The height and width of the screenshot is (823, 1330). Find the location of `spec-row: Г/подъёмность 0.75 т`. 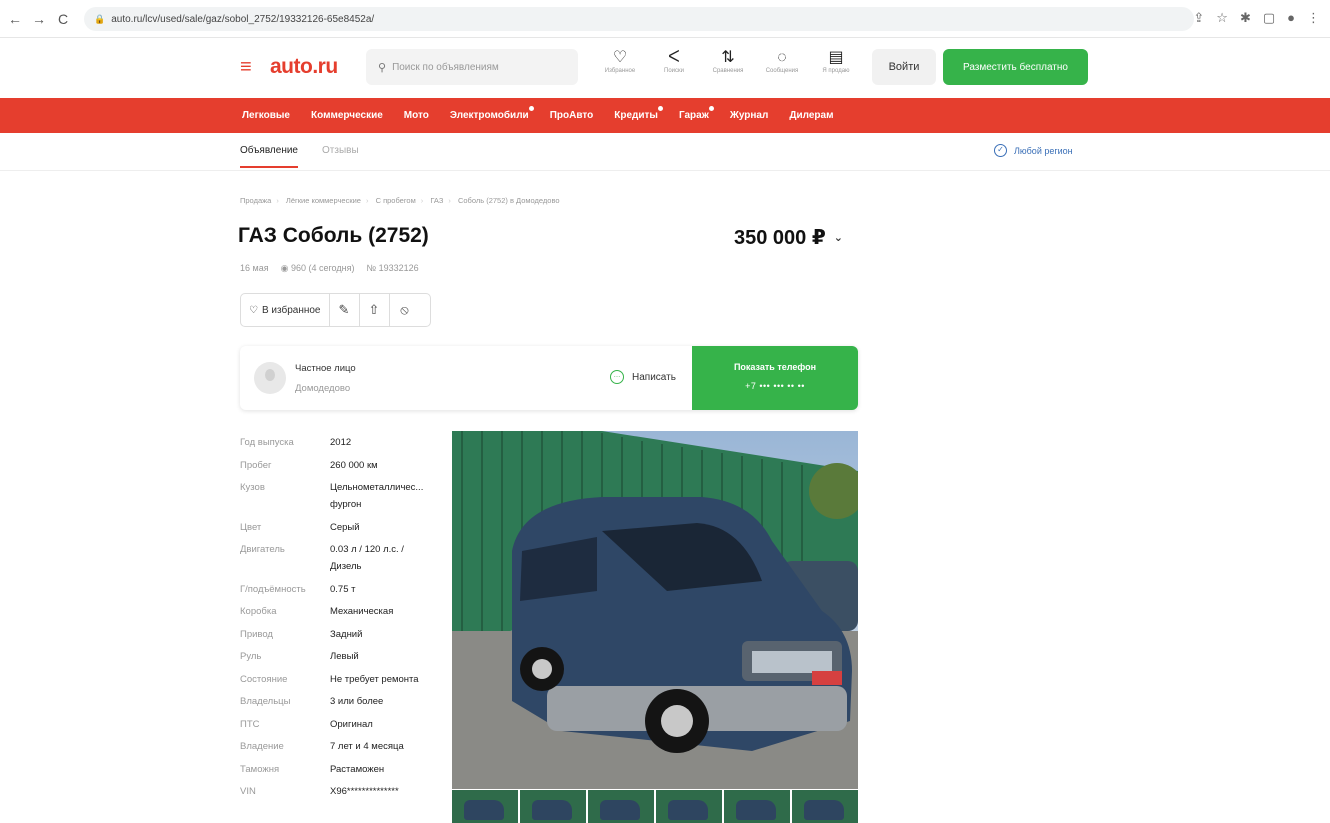

spec-row: Г/подъёмность 0.75 т is located at coordinates (340, 589).